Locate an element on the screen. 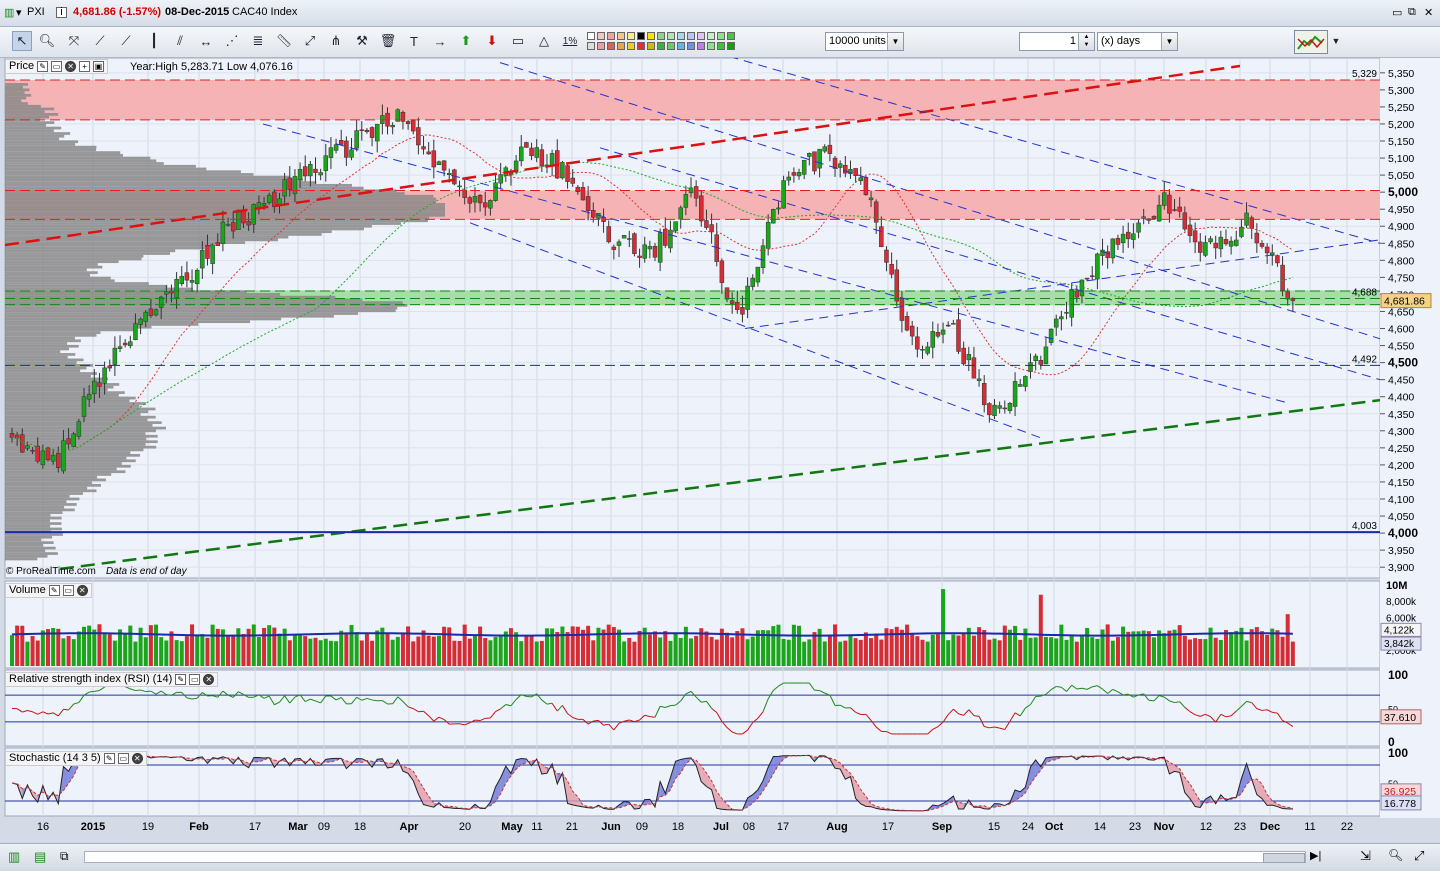  line-tool-icon: ⟋ is located at coordinates (100, 41).